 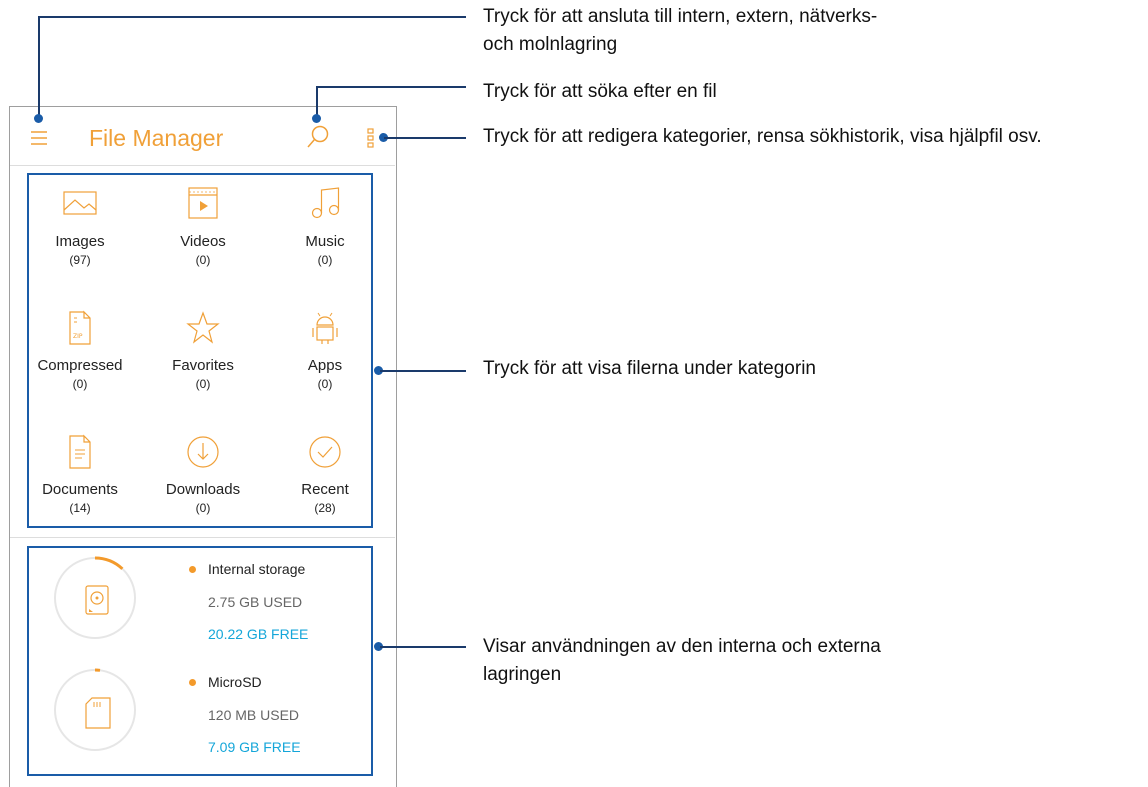 I want to click on callout-dot-search, so click(x=316, y=118).